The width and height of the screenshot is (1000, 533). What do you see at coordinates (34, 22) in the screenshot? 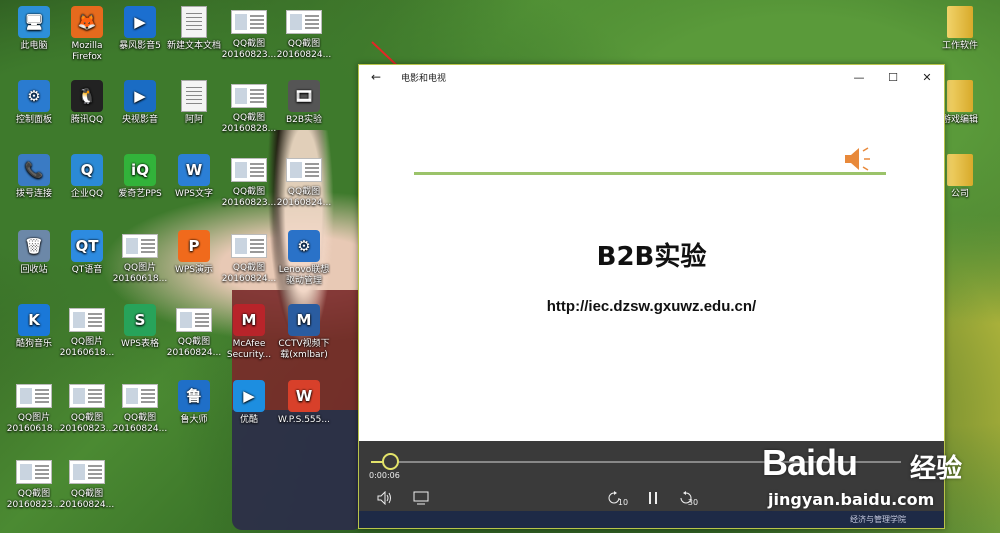
I see `app-icon: 🖥` at bounding box center [34, 22].